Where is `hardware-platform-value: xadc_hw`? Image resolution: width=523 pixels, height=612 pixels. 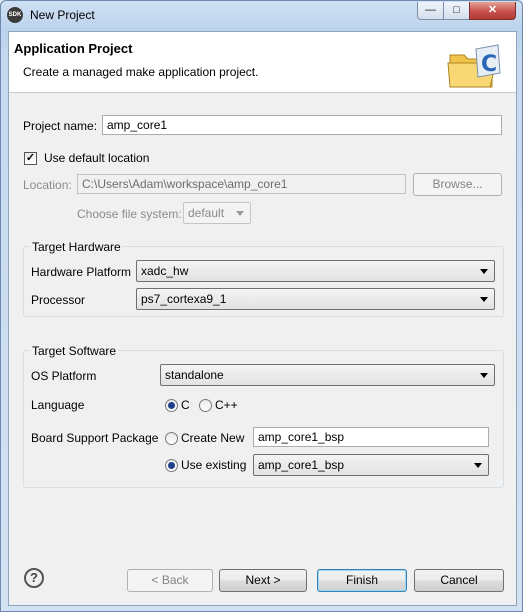
hardware-platform-value: xadc_hw is located at coordinates (165, 271).